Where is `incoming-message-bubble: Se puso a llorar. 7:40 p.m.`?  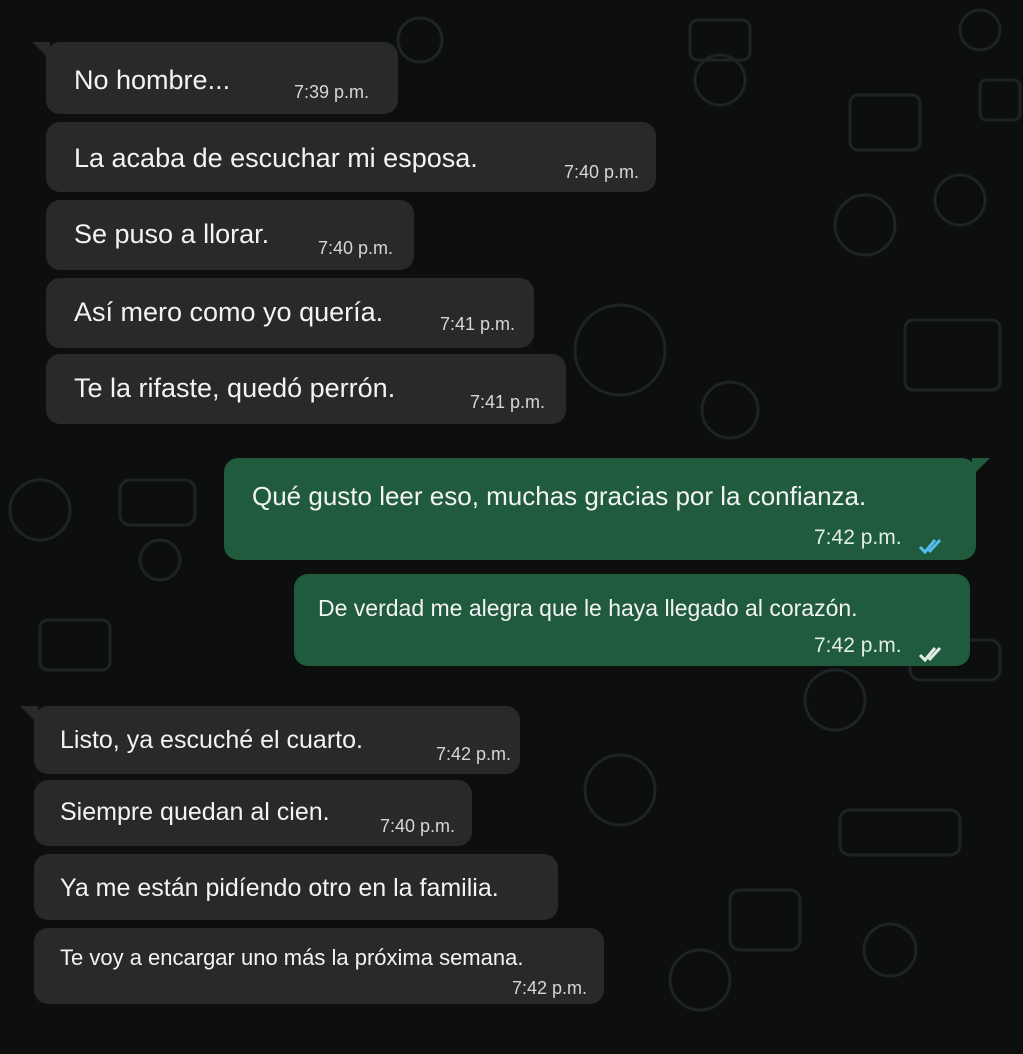
incoming-message-bubble: Se puso a llorar. 7:40 p.m. is located at coordinates (230, 235).